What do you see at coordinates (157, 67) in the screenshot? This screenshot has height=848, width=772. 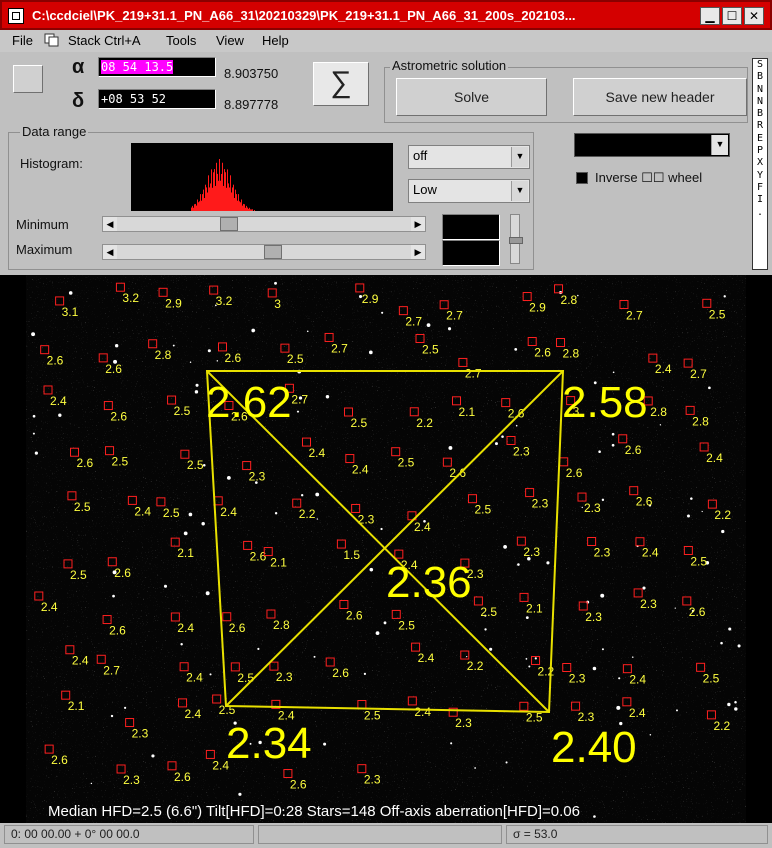 I see `alpha-input: 08 54 13.5` at bounding box center [157, 67].